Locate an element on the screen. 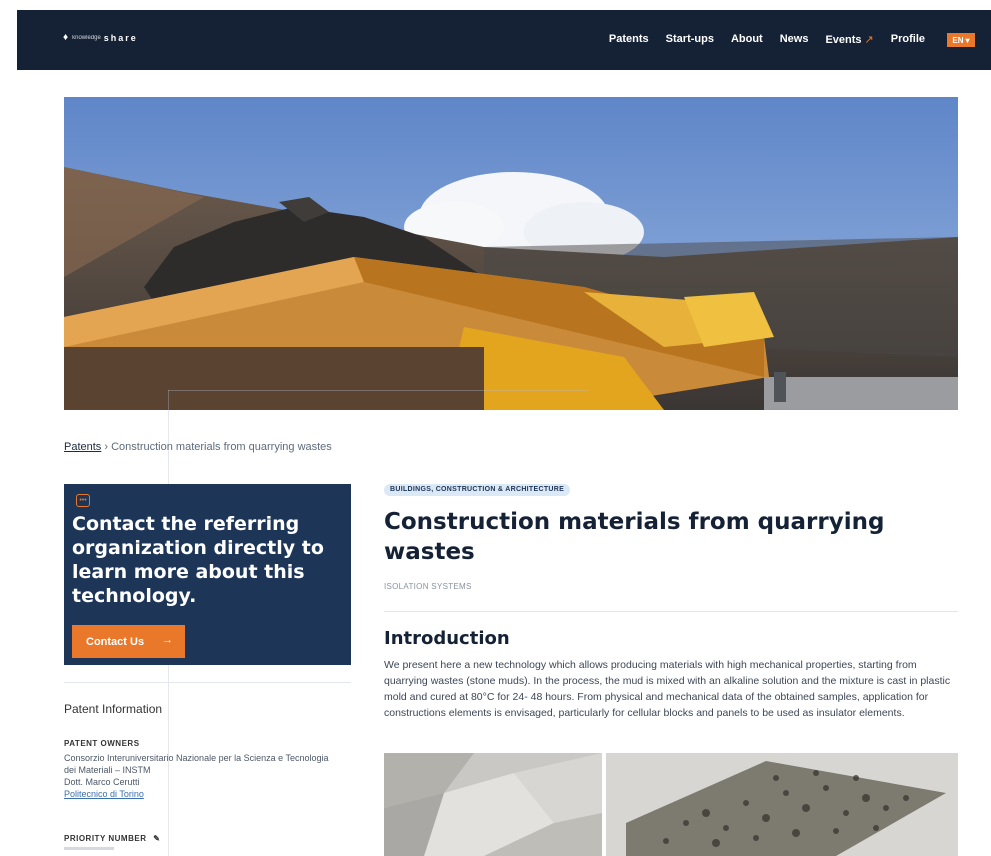 This screenshot has height=856, width=991. brand-logo: ♦ knowledge share is located at coordinates (100, 37).